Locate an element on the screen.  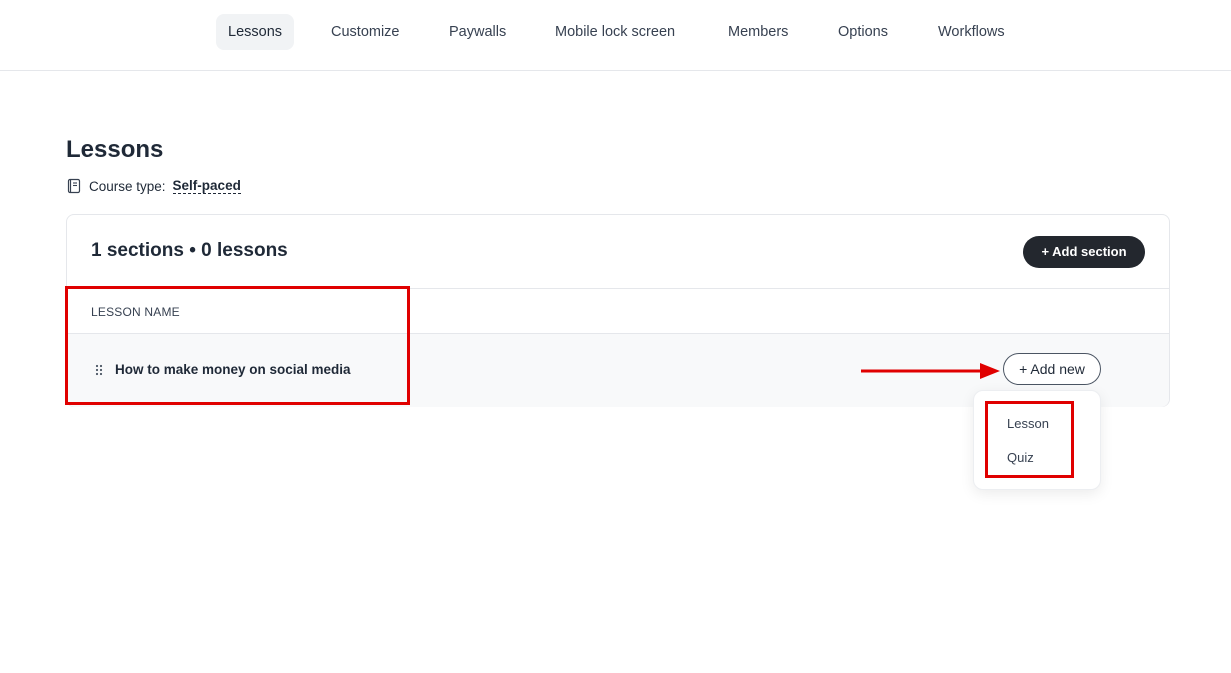
drag-handle-icon is located at coordinates (99, 370).